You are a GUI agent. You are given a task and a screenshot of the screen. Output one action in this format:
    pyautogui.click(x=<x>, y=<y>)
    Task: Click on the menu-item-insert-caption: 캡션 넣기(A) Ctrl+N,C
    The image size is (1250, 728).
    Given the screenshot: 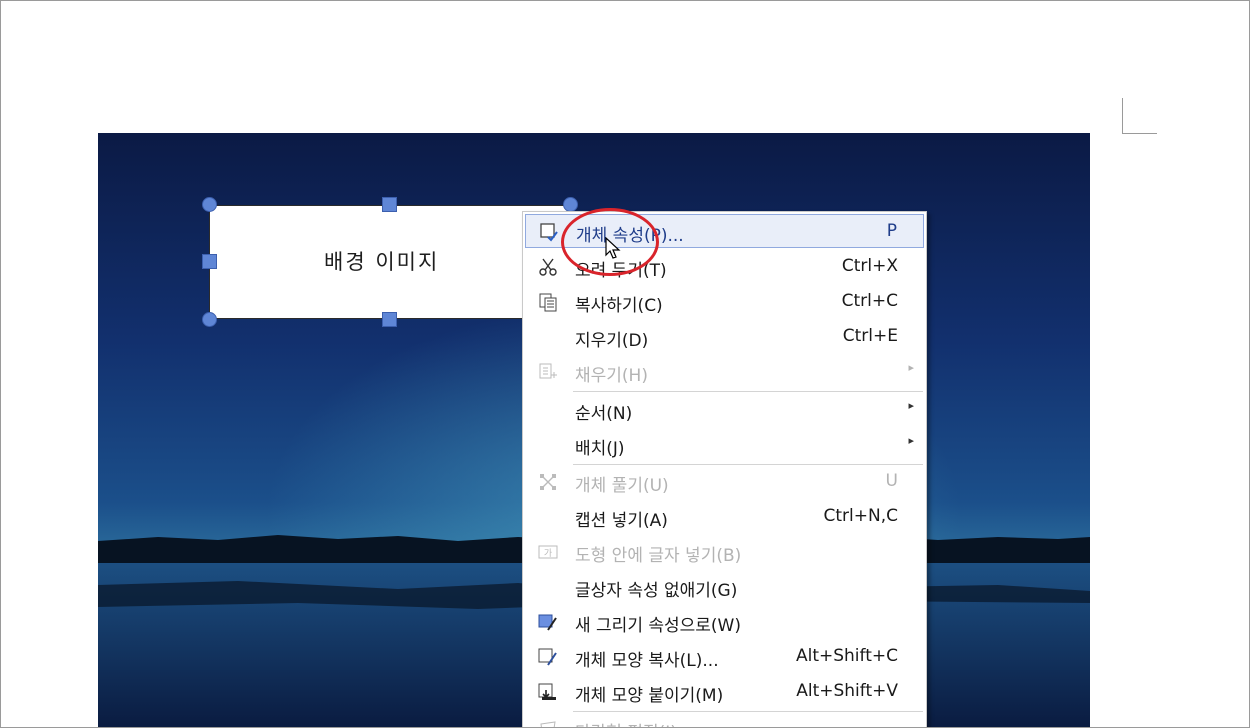 What is the action you would take?
    pyautogui.click(x=724, y=517)
    